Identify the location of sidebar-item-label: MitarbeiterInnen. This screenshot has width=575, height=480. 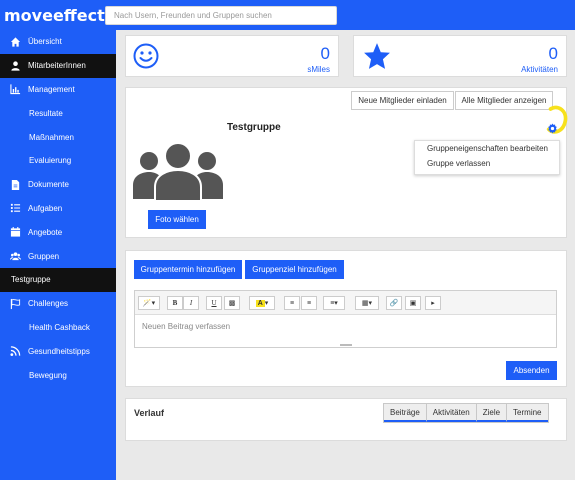
(57, 66).